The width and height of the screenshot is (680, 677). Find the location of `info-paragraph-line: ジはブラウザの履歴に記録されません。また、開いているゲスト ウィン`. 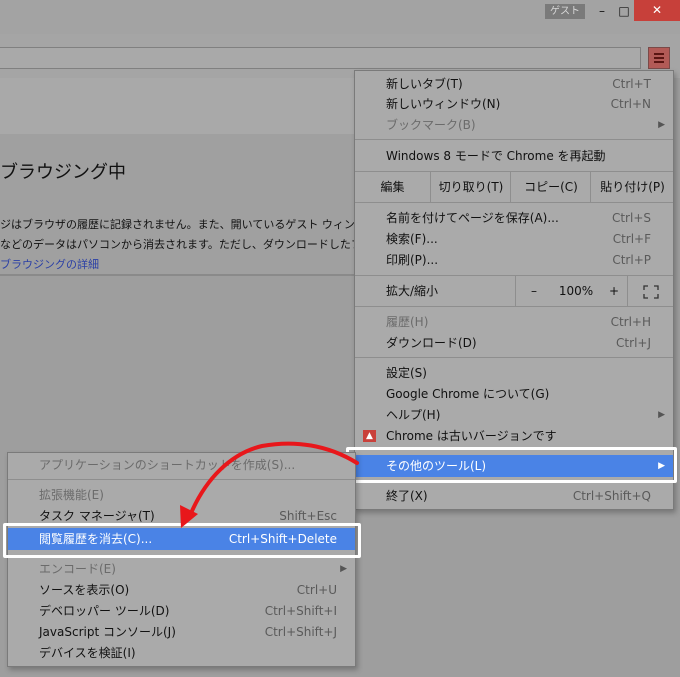

info-paragraph-line: ジはブラウザの履歴に記録されません。また、開いているゲスト ウィン is located at coordinates (177, 224).